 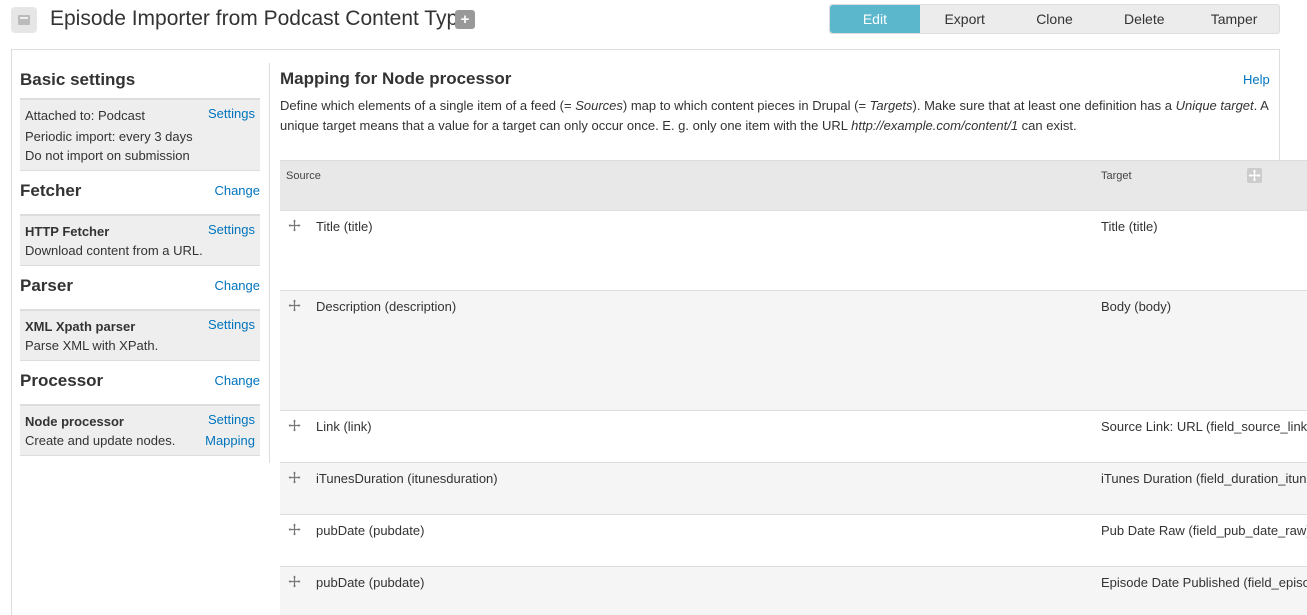 I want to click on source-cell: Description (description), so click(x=386, y=306).